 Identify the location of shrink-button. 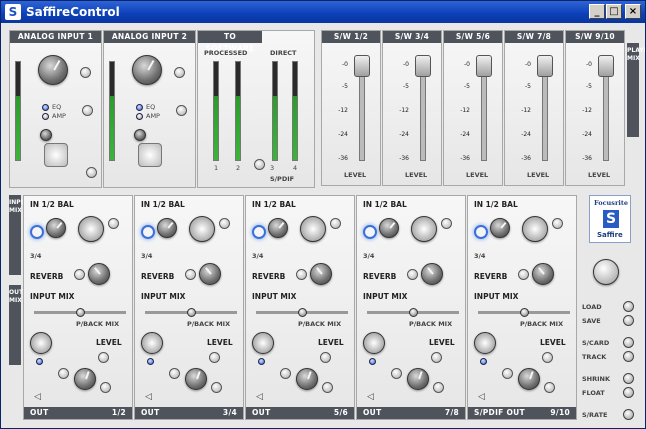
(628, 378).